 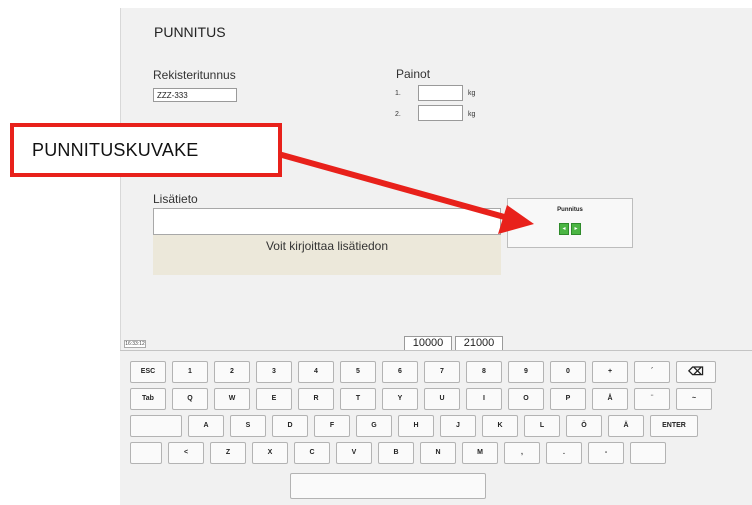 I want to click on key-b: B, so click(x=396, y=453).